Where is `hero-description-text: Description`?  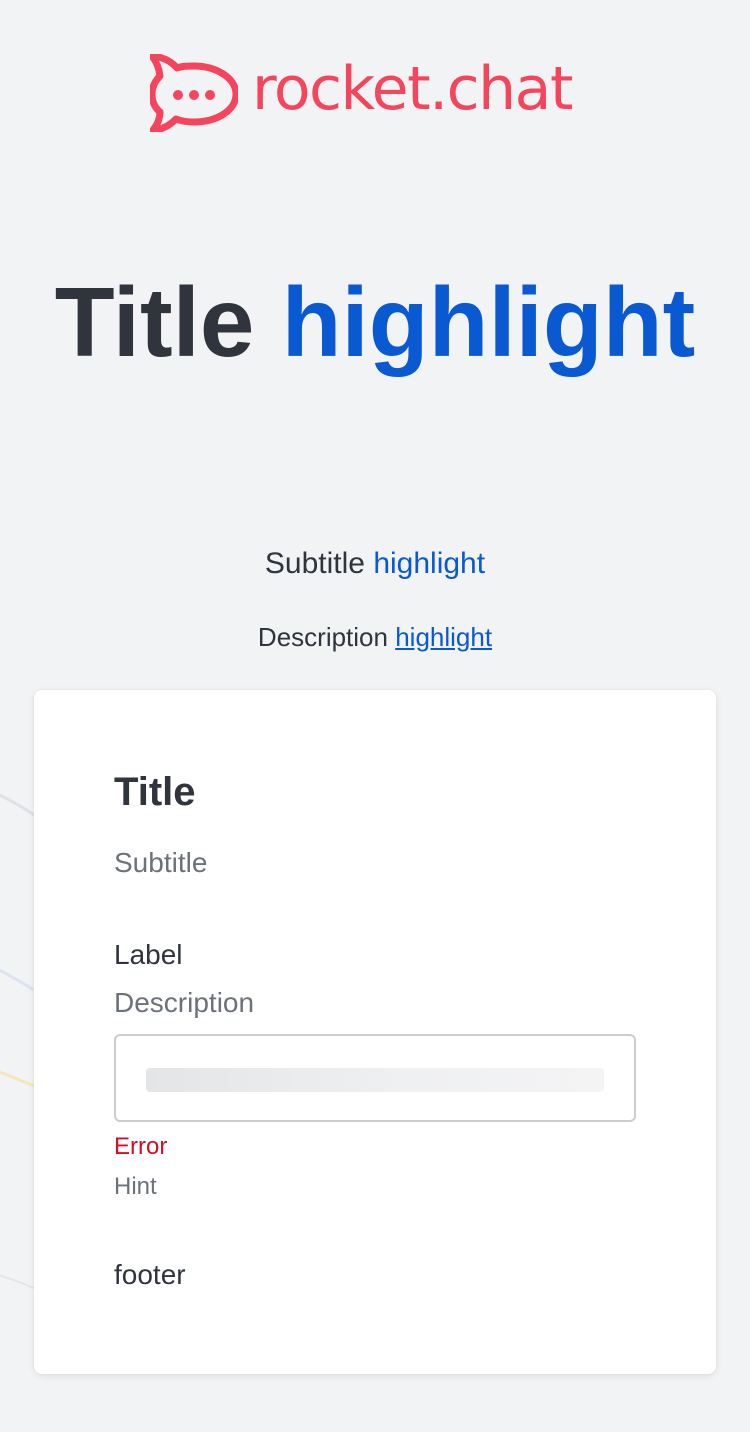 hero-description-text: Description is located at coordinates (322, 637).